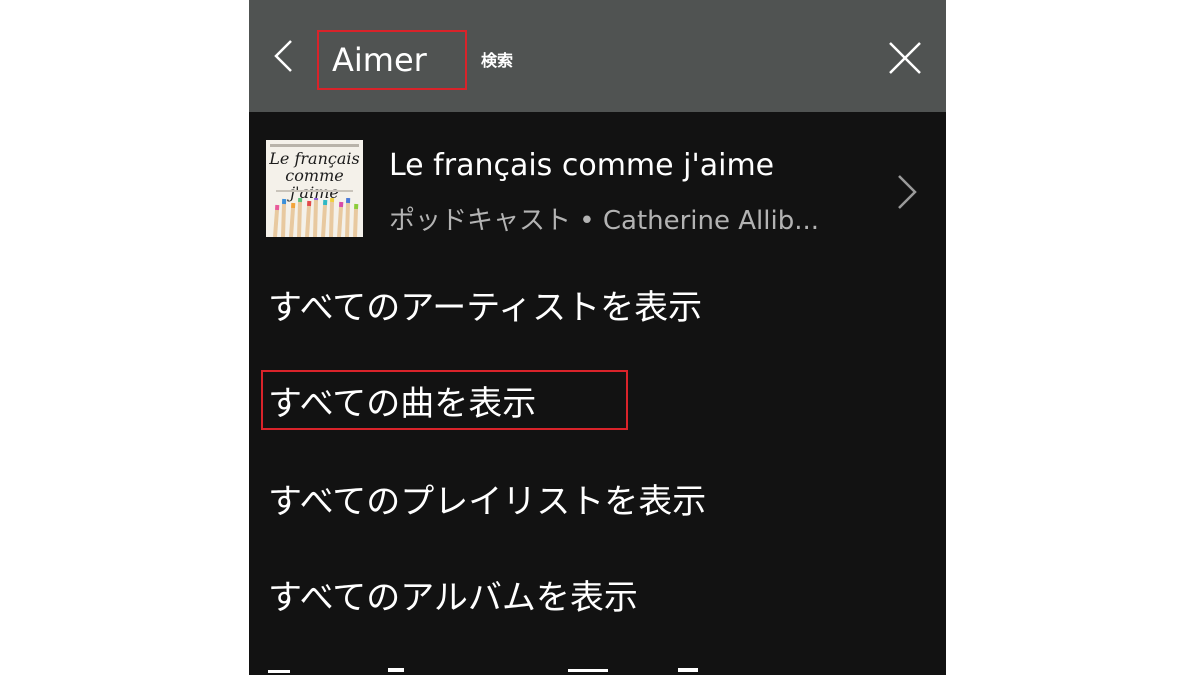  I want to click on cover-tagline, so click(314, 145).